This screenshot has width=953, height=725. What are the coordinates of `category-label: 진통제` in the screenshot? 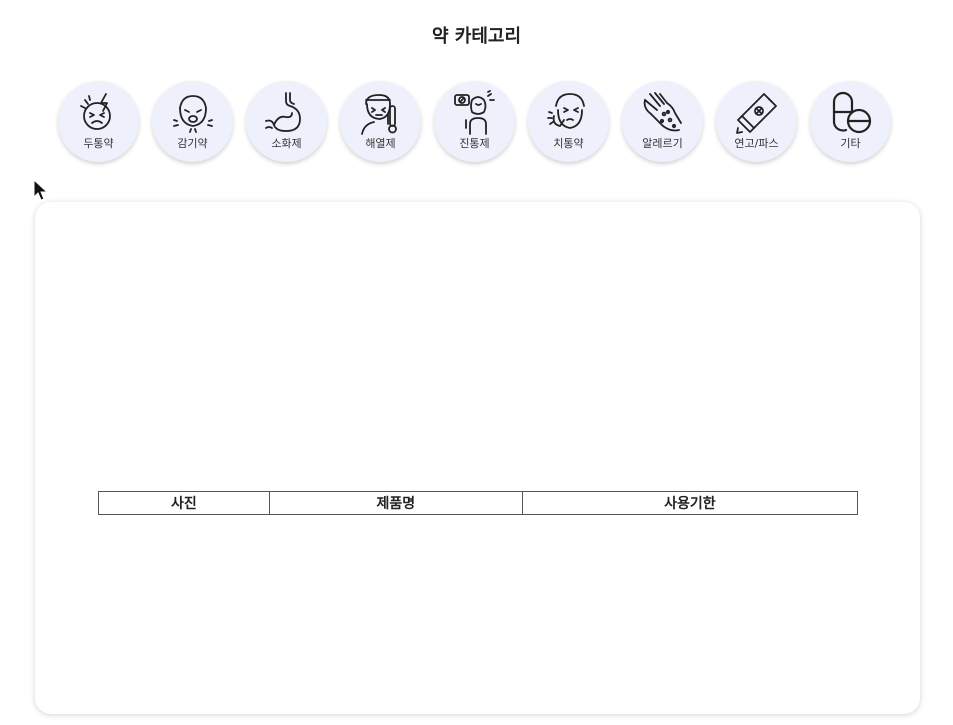 It's located at (474, 143).